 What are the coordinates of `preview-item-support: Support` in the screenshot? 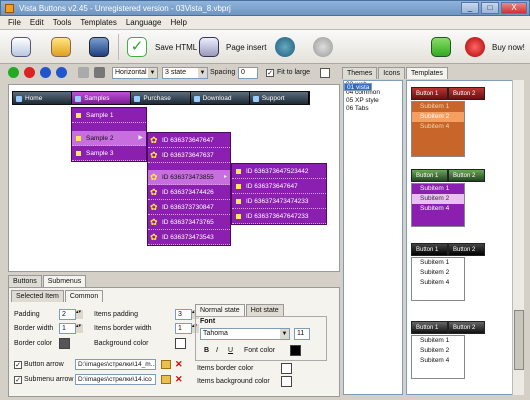 It's located at (280, 98).